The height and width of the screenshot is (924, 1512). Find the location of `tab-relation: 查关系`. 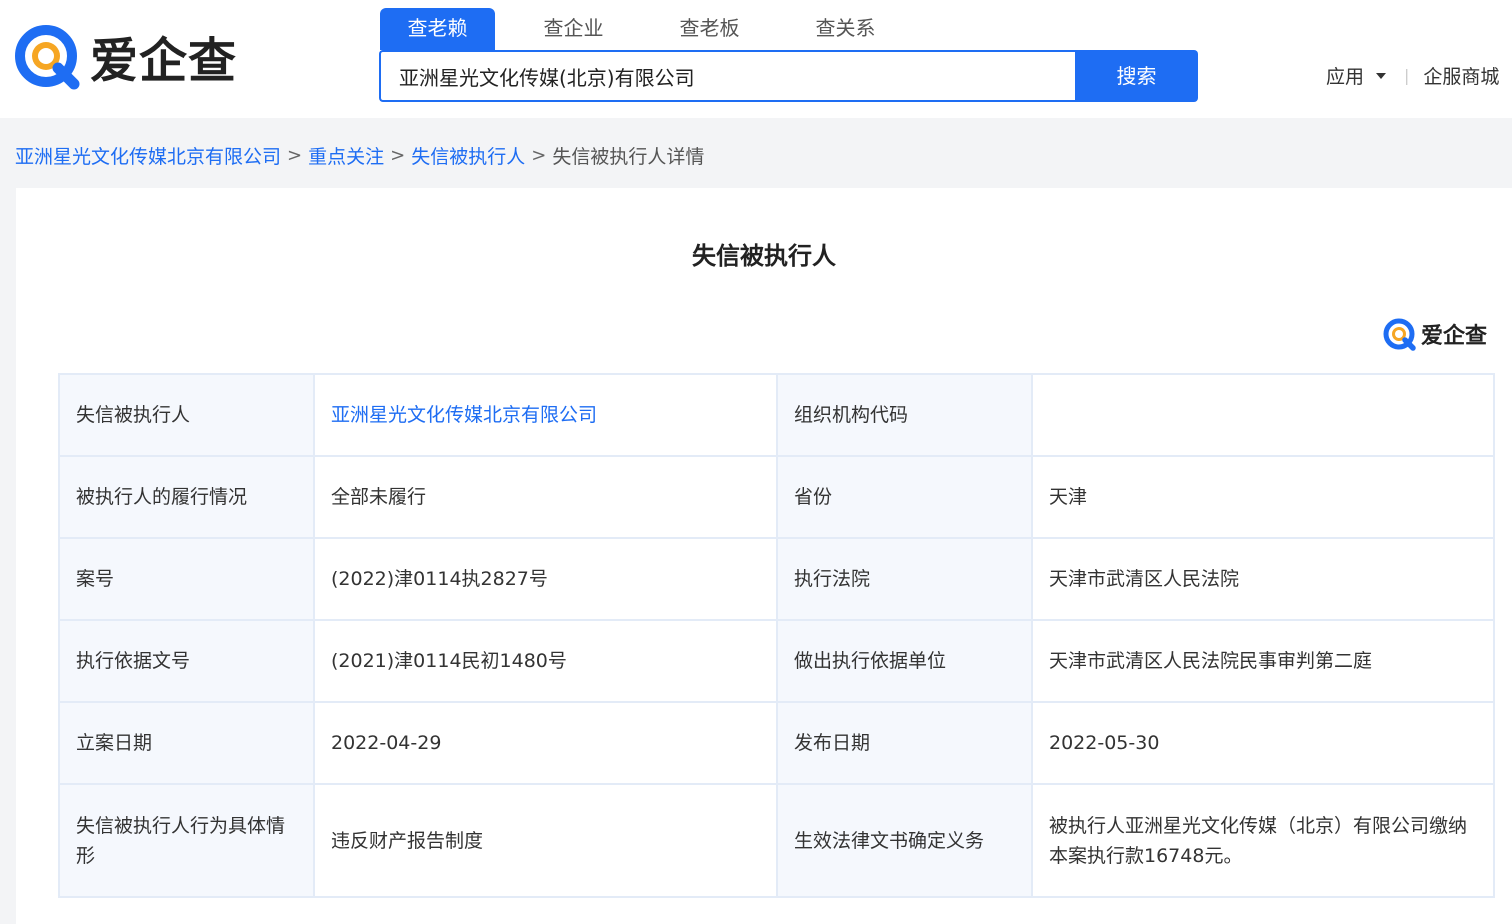

tab-relation: 查关系 is located at coordinates (845, 29).